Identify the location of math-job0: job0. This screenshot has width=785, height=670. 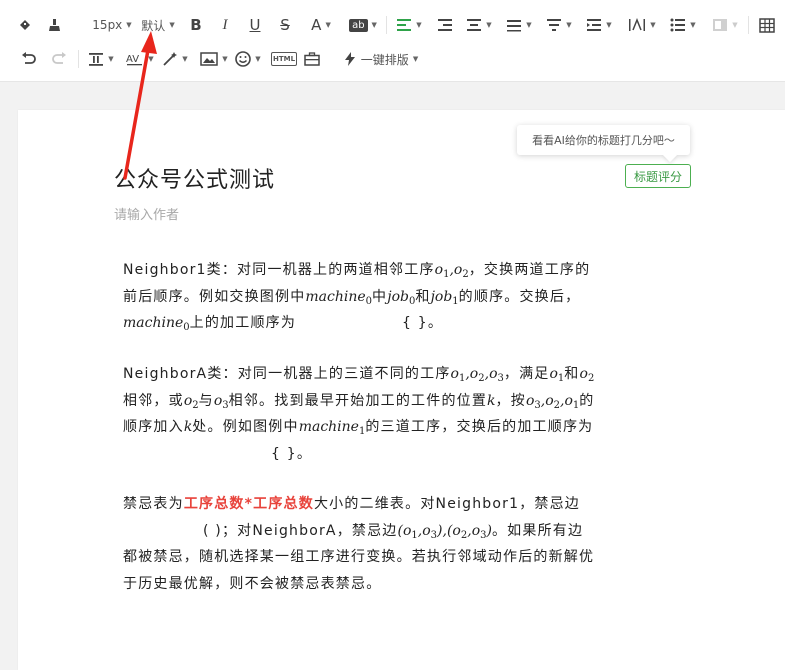
(401, 297).